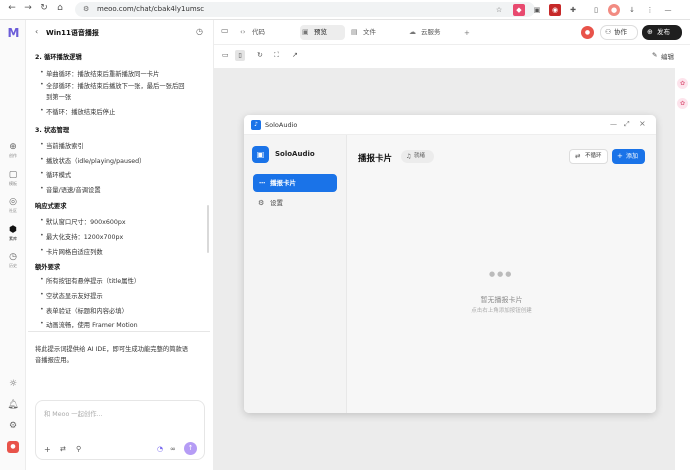  I want to click on extension-icon: ◆, so click(519, 10).